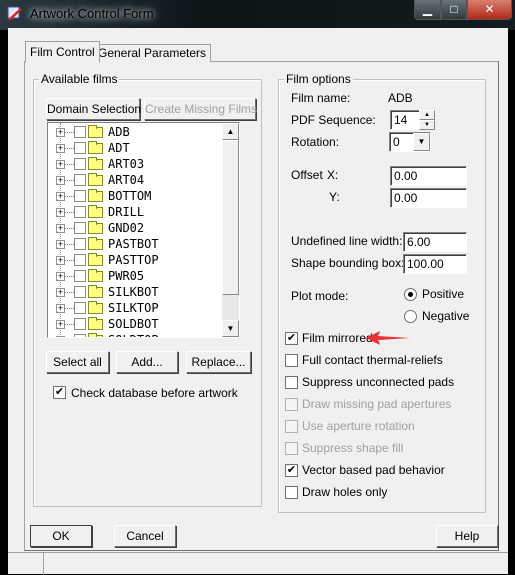 The width and height of the screenshot is (515, 575). Describe the element at coordinates (152, 53) in the screenshot. I see `tab-general-parameters: General Parameters` at that location.